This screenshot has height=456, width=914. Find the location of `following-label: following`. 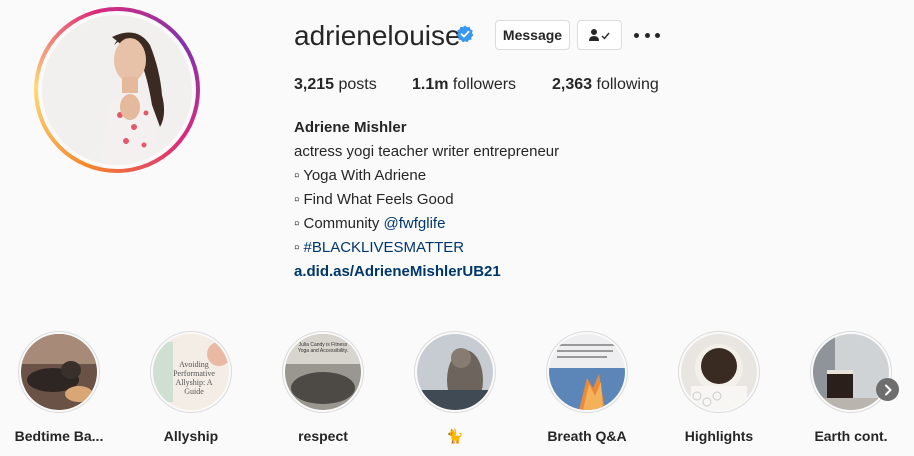

following-label: following is located at coordinates (627, 84).